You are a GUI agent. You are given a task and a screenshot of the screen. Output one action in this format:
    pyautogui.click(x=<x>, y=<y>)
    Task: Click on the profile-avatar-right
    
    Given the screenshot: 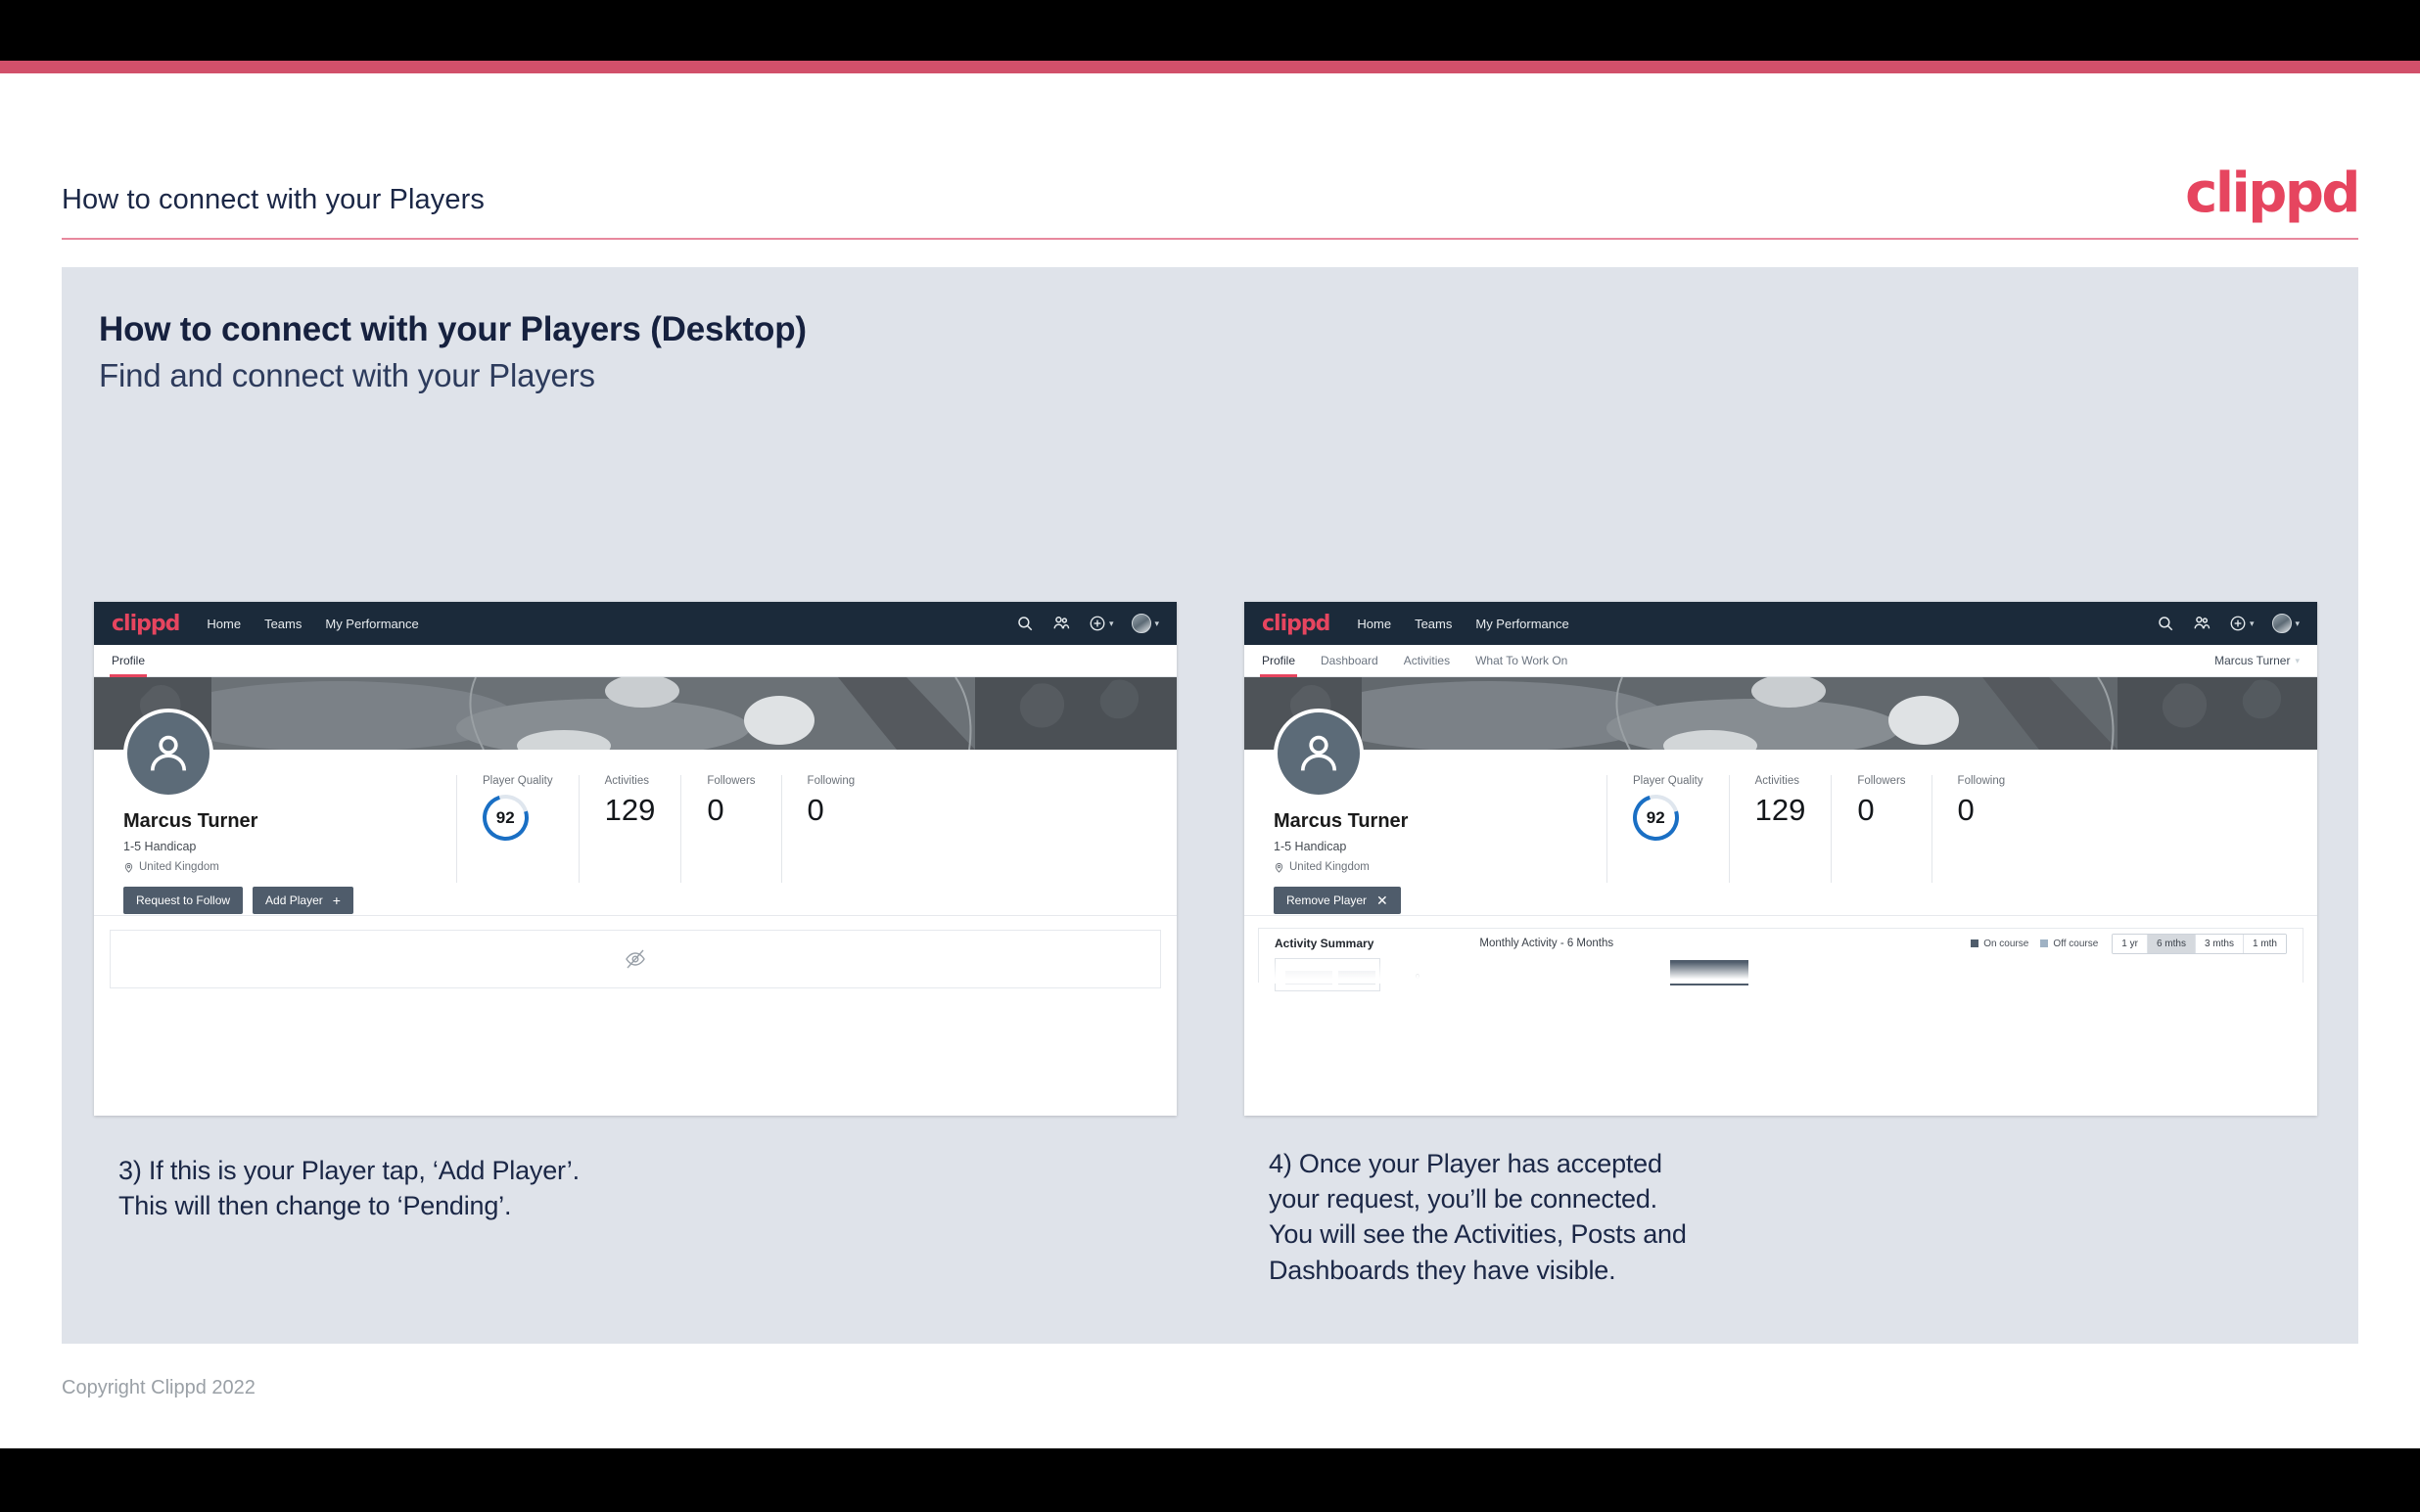 What is the action you would take?
    pyautogui.click(x=1319, y=754)
    